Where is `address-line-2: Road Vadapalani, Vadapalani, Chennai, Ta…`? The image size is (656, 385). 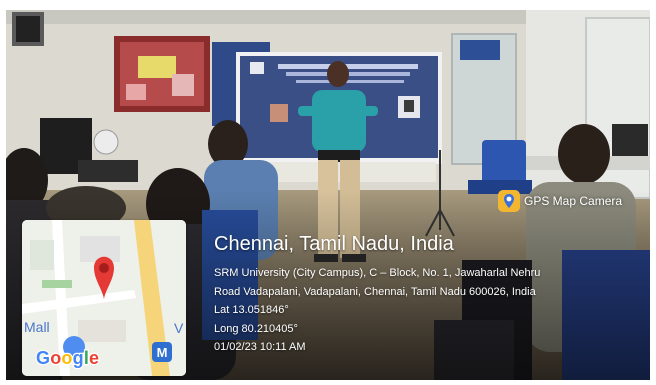 address-line-2: Road Vadapalani, Vadapalani, Chennai, Ta… is located at coordinates (375, 291).